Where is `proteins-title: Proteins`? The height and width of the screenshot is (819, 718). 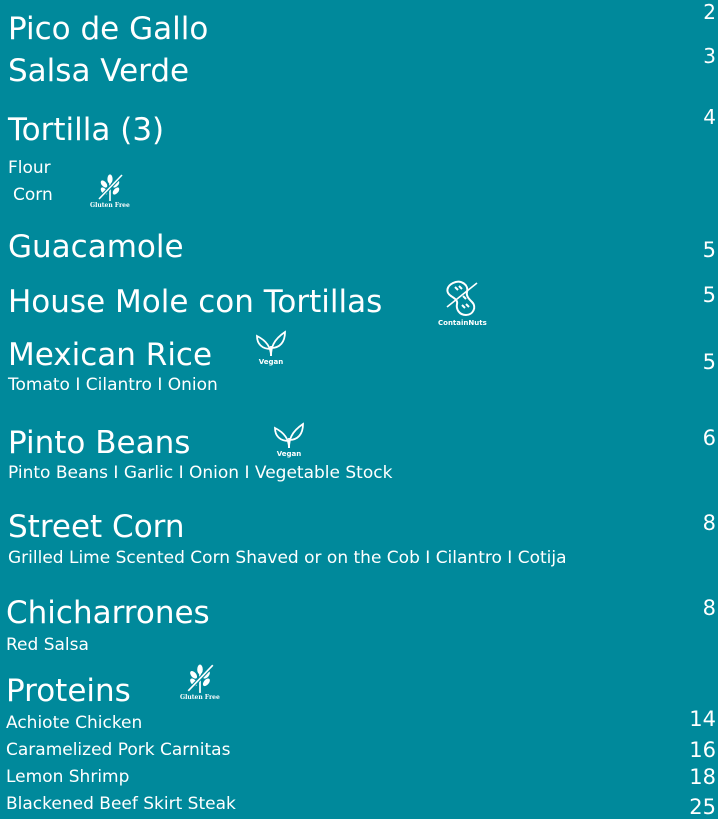
proteins-title: Proteins is located at coordinates (68, 691).